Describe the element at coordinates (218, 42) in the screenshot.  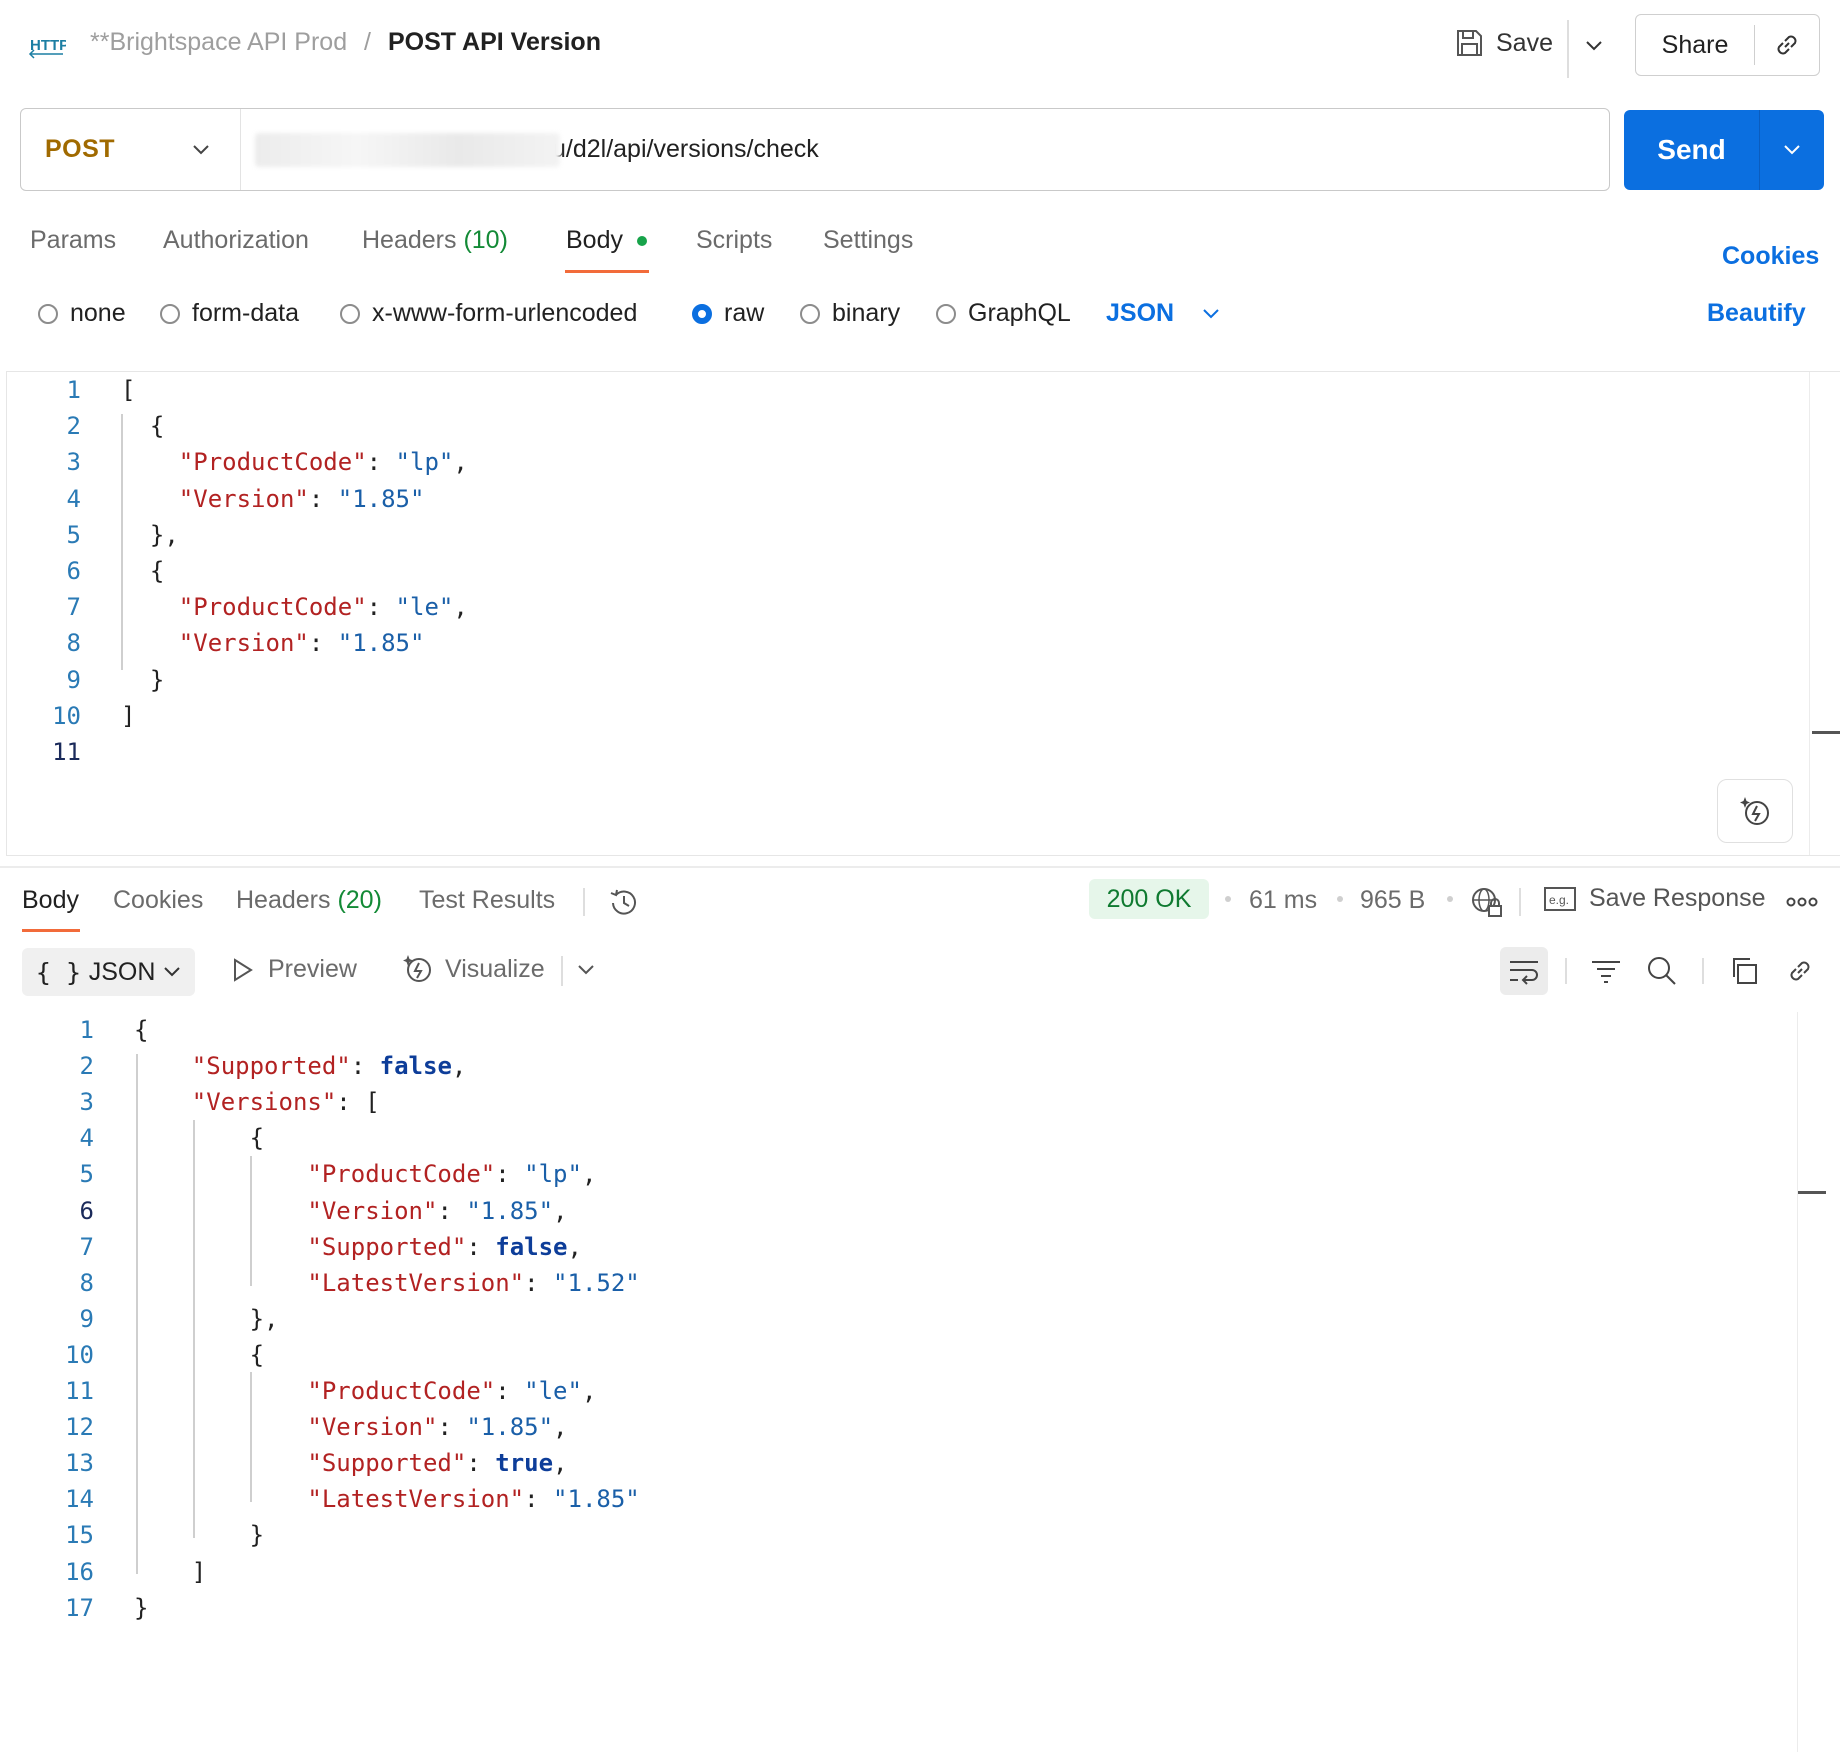
I see `collection-name: **Brightspace API Prod` at that location.